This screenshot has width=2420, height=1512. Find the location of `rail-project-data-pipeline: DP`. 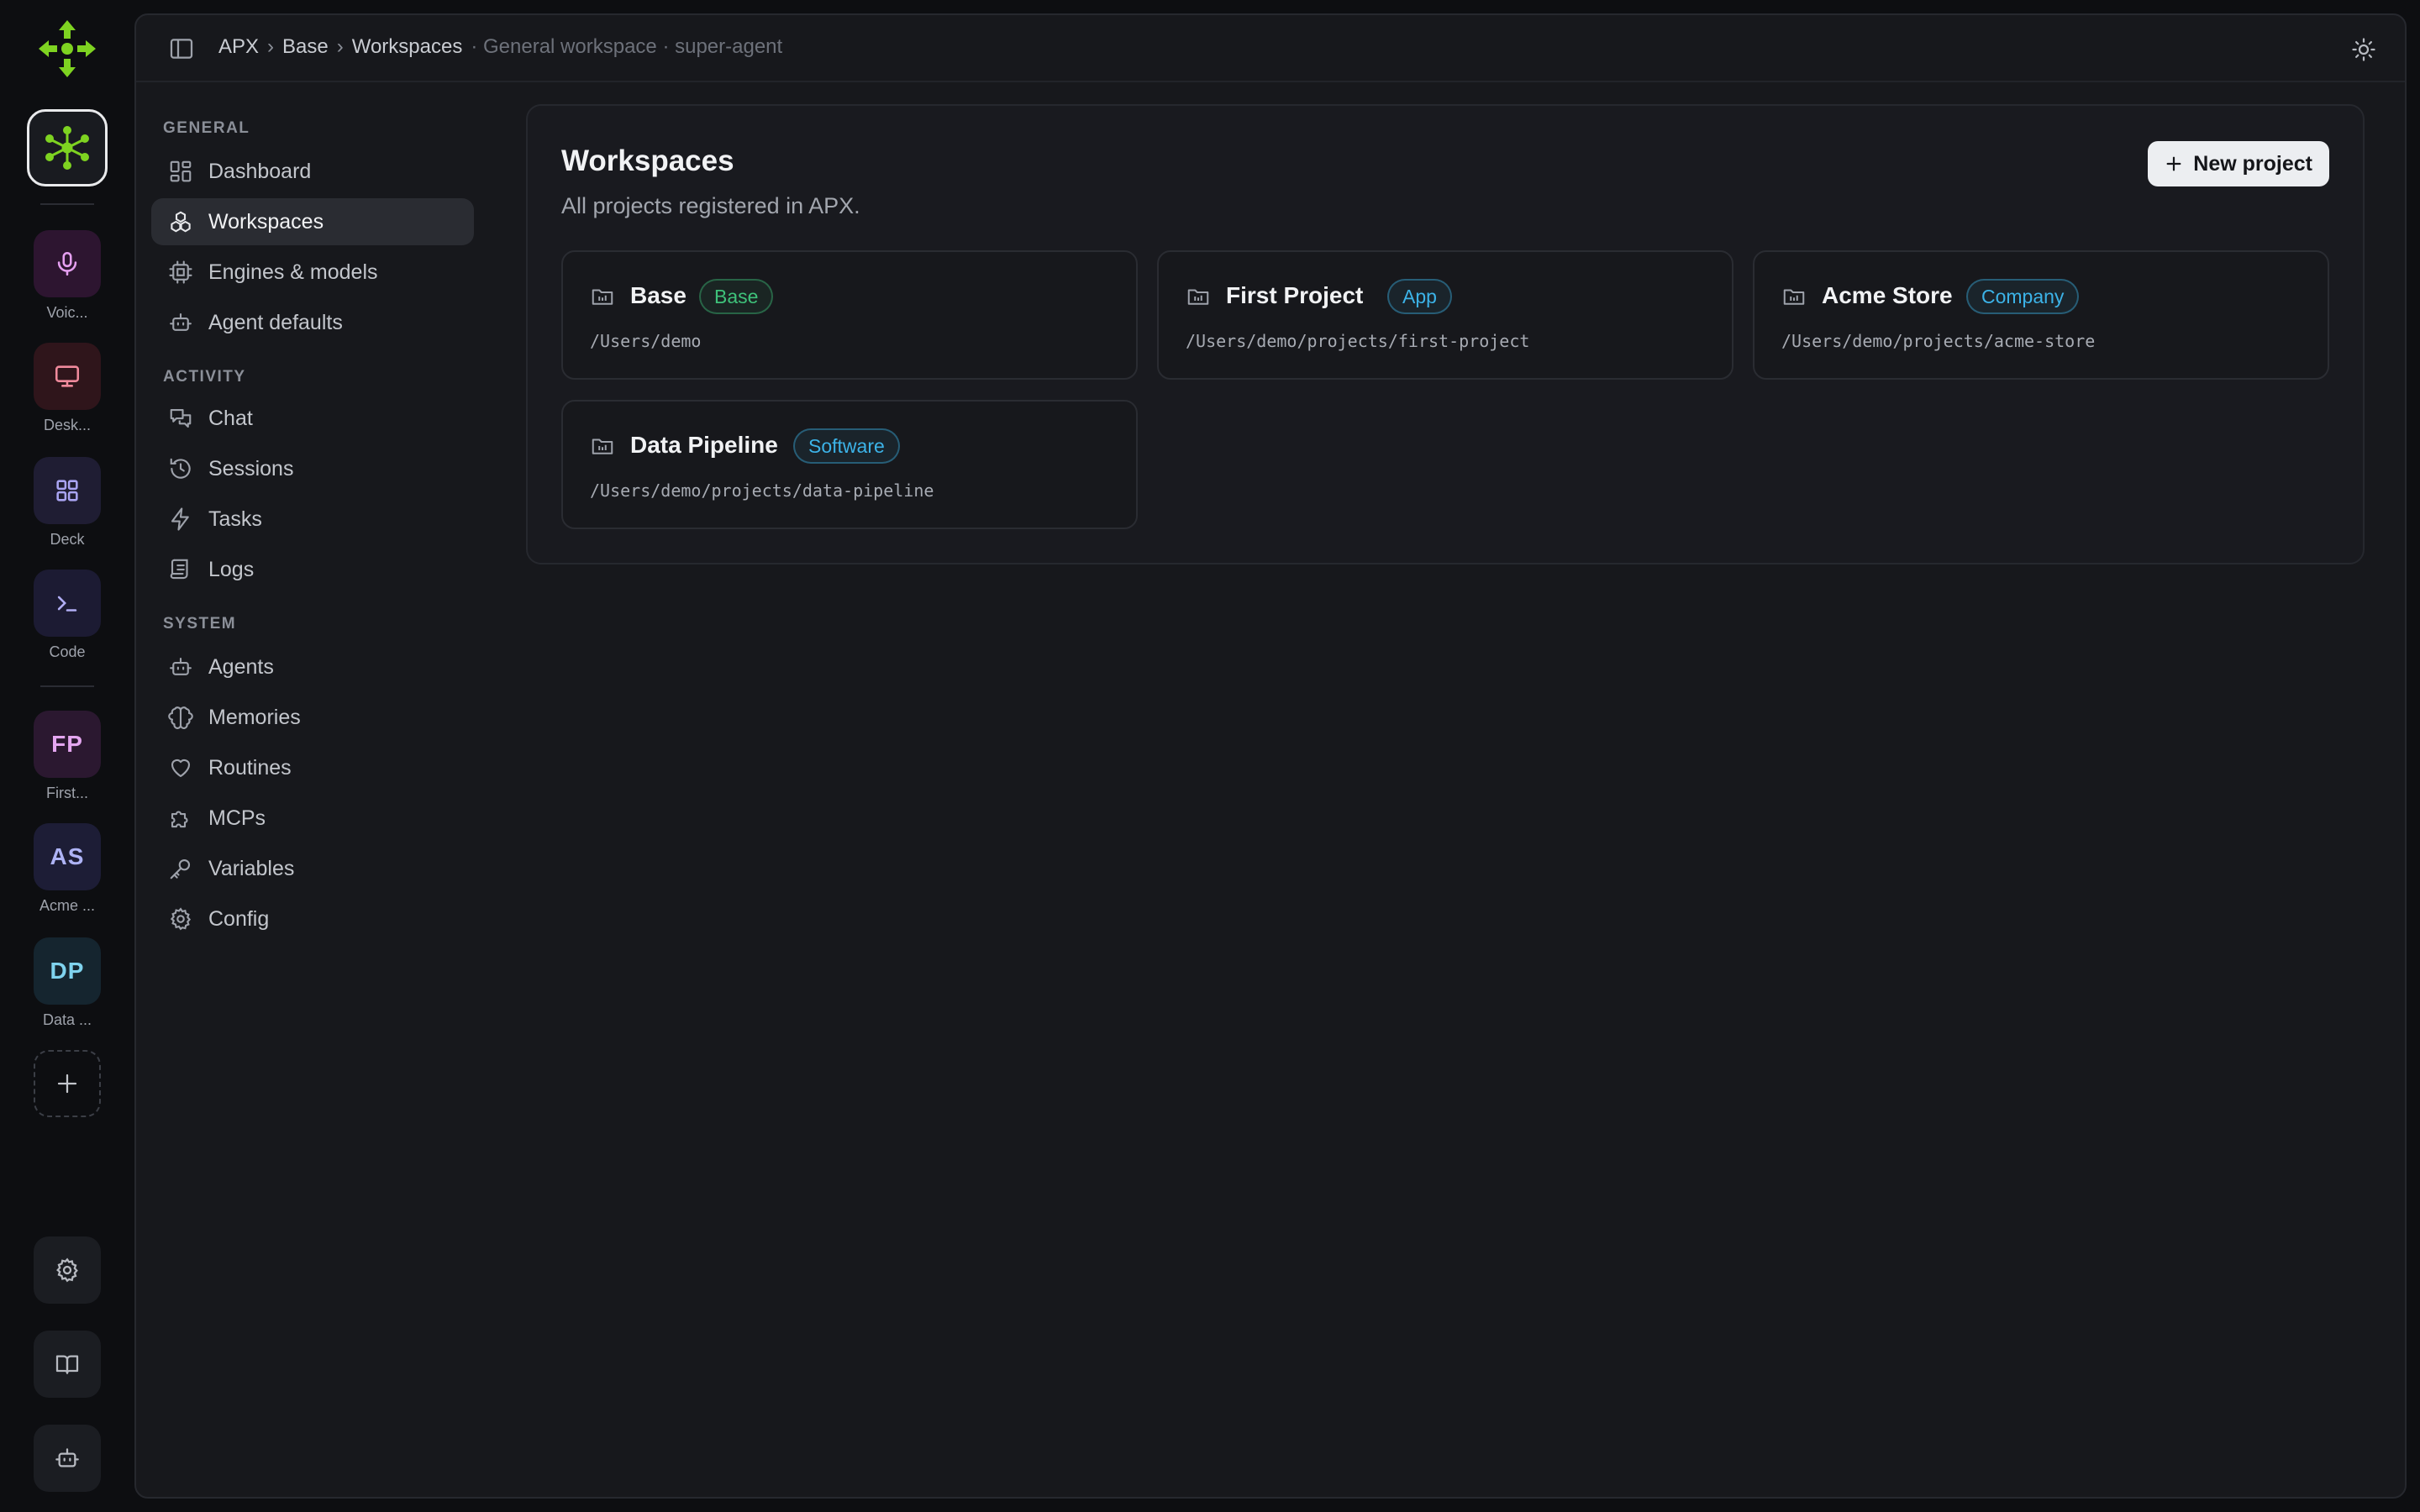

rail-project-data-pipeline: DP is located at coordinates (67, 971).